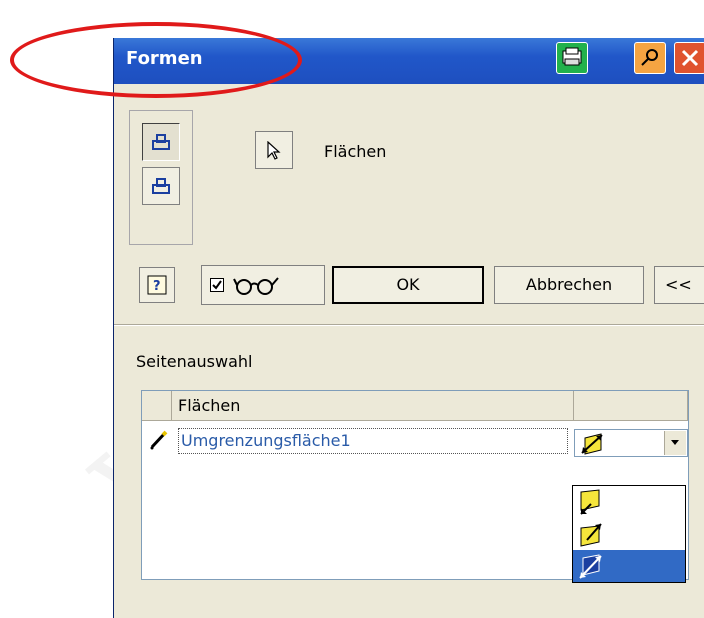  What do you see at coordinates (373, 441) in the screenshot?
I see `face-name: Umgrenzungsfläche1` at bounding box center [373, 441].